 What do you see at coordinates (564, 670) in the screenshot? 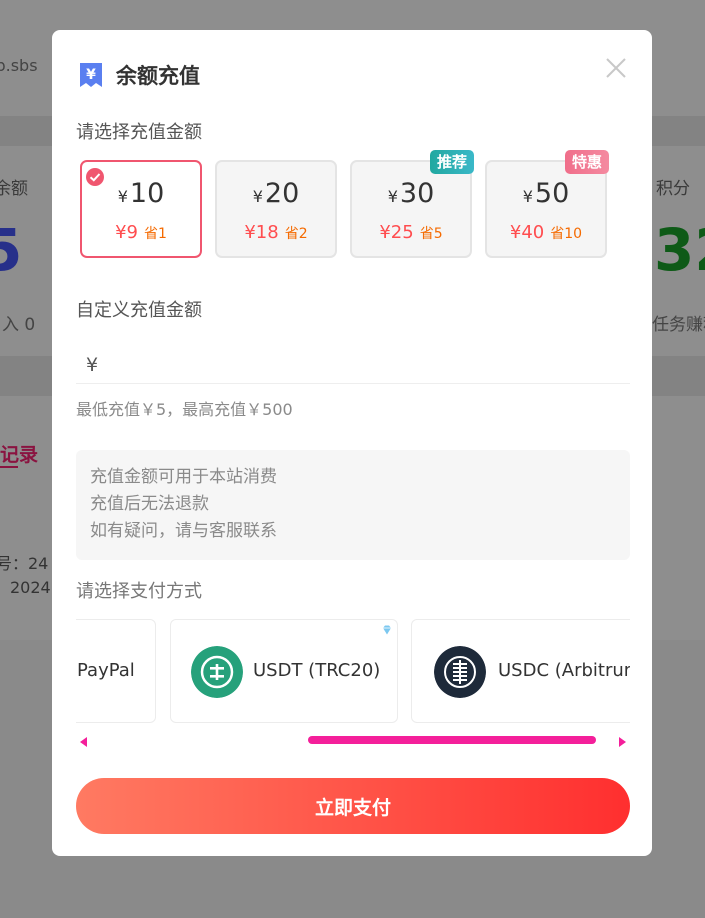
I see `payment-name: USDC (Arbitrum)` at bounding box center [564, 670].